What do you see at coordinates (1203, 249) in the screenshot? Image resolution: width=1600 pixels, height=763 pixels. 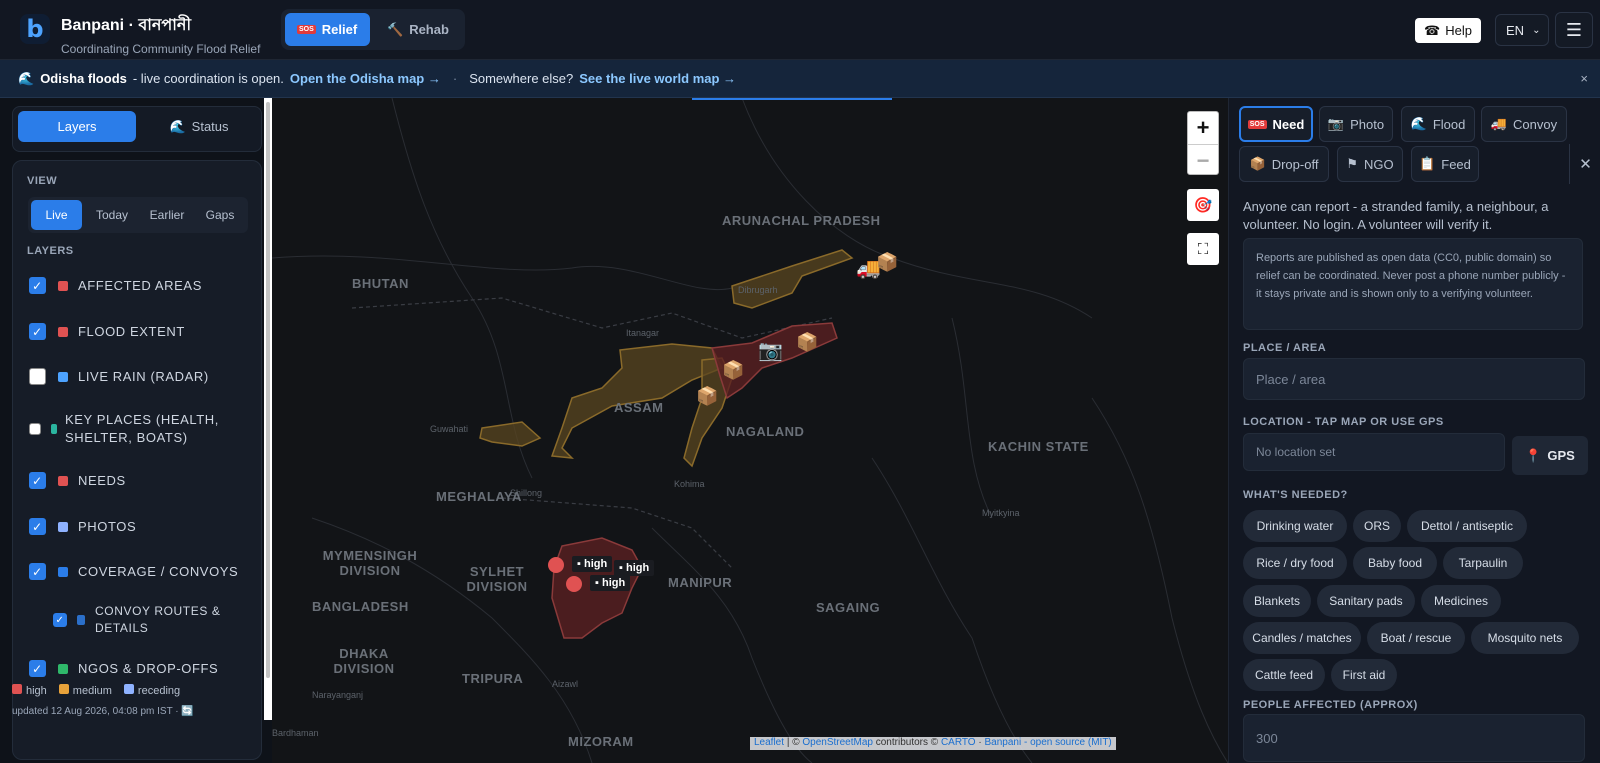 I see `fullscreen-button: ⛶` at bounding box center [1203, 249].